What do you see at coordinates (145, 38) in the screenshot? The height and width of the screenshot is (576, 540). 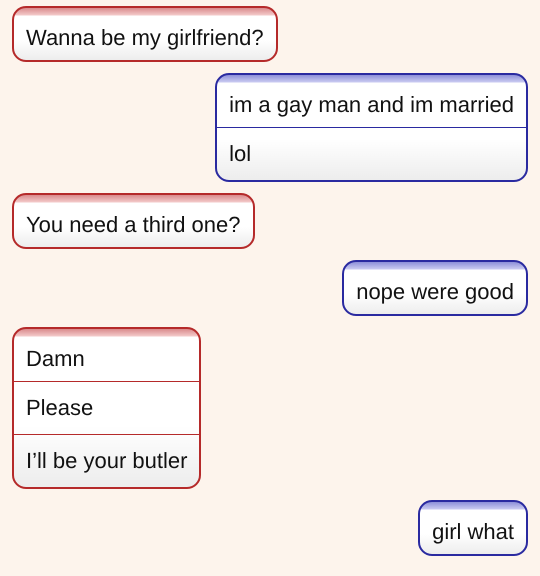 I see `message-text: Wanna be my girlfriend?` at bounding box center [145, 38].